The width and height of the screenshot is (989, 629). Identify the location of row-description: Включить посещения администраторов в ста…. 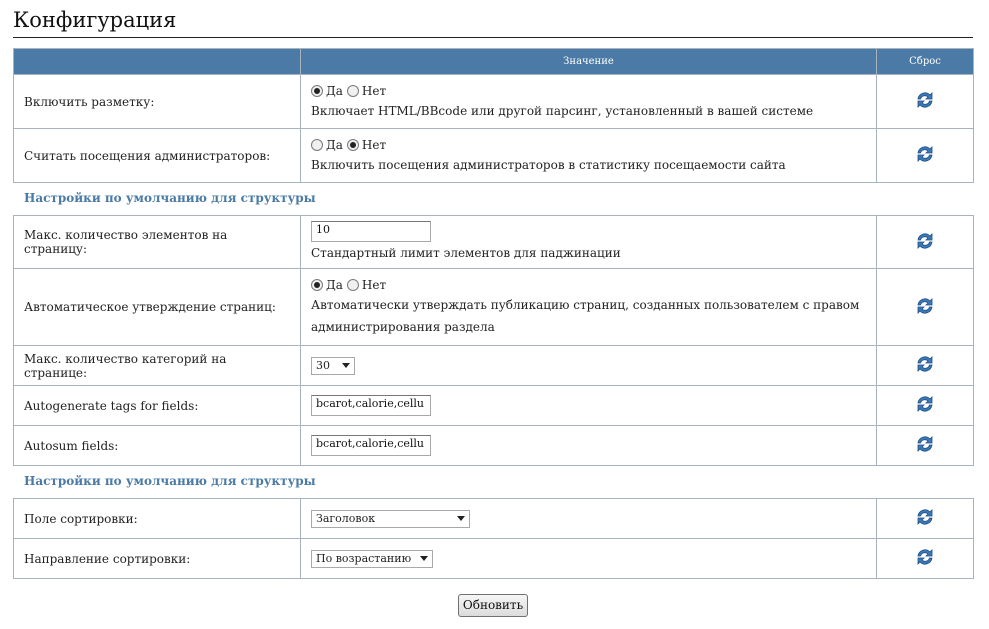
(548, 164).